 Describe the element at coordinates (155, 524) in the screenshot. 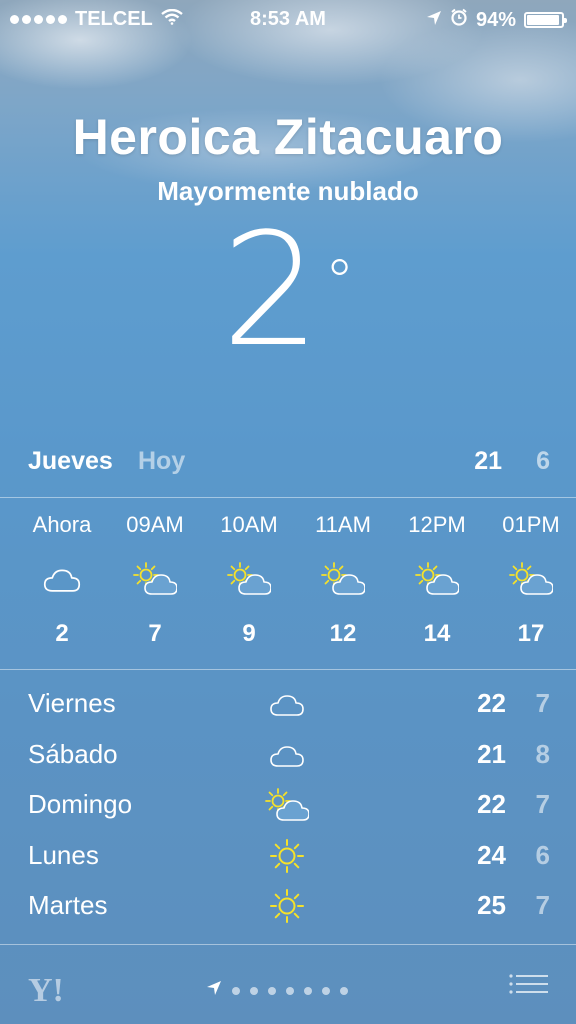

I see `hour-time: 09AM` at that location.